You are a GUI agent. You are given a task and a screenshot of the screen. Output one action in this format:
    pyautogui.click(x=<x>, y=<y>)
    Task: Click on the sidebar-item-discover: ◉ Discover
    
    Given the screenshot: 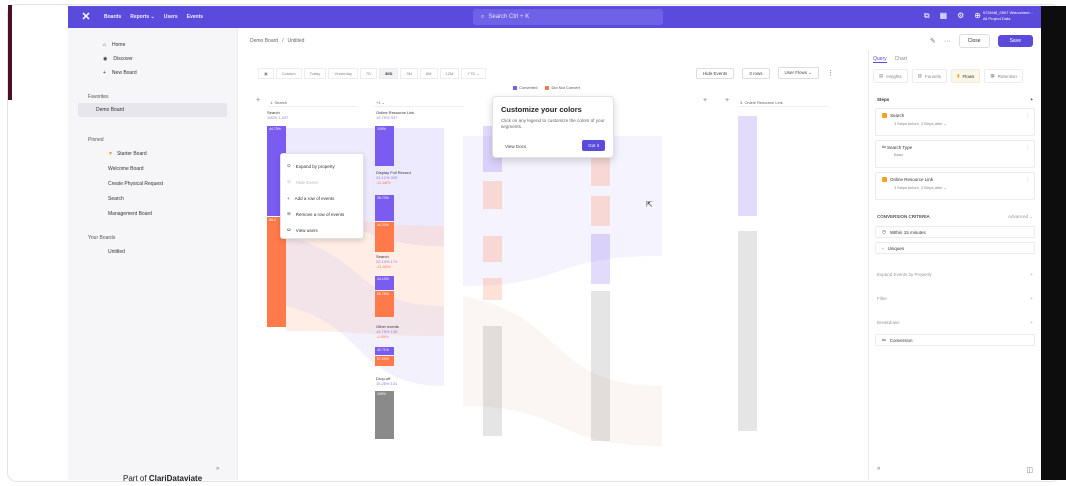 What is the action you would take?
    pyautogui.click(x=152, y=59)
    